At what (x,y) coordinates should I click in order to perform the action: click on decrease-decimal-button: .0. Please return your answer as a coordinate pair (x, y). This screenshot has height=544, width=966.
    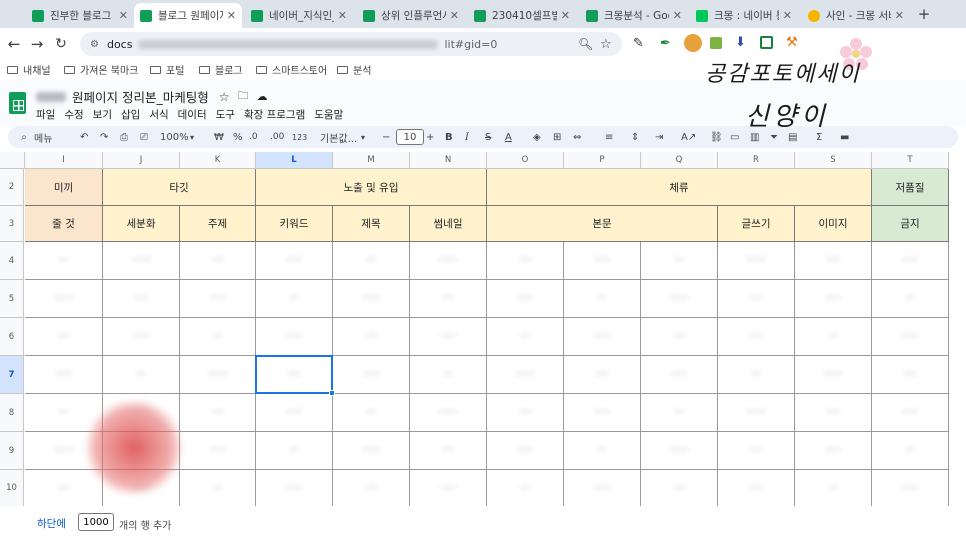
    Looking at the image, I should click on (253, 137).